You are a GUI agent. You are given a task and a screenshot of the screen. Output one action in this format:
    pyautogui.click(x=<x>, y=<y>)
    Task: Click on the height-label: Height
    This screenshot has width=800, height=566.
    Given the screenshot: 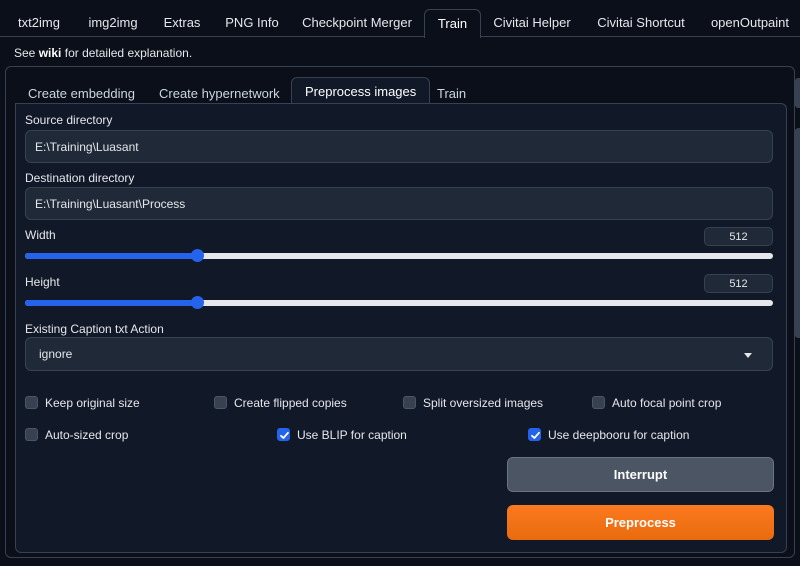 What is the action you would take?
    pyautogui.click(x=42, y=282)
    